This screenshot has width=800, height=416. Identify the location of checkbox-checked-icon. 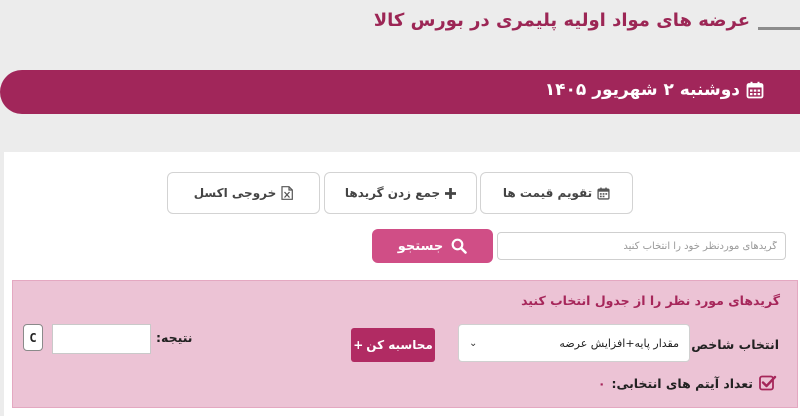
(768, 383).